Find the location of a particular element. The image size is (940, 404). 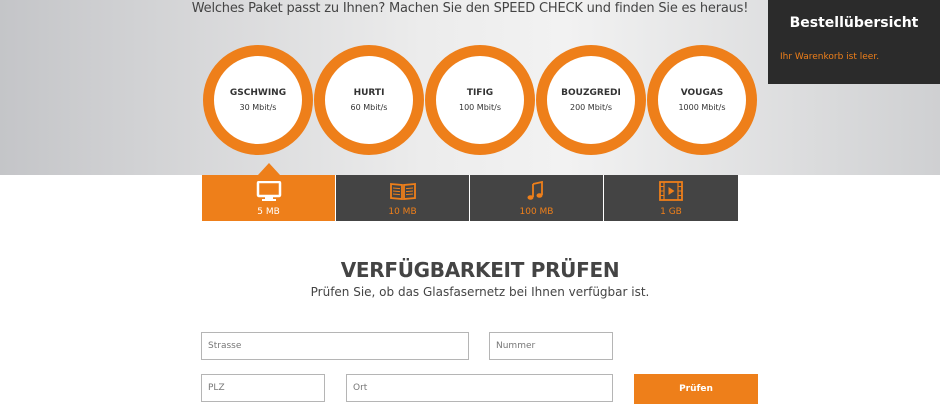

book-icon is located at coordinates (403, 191).